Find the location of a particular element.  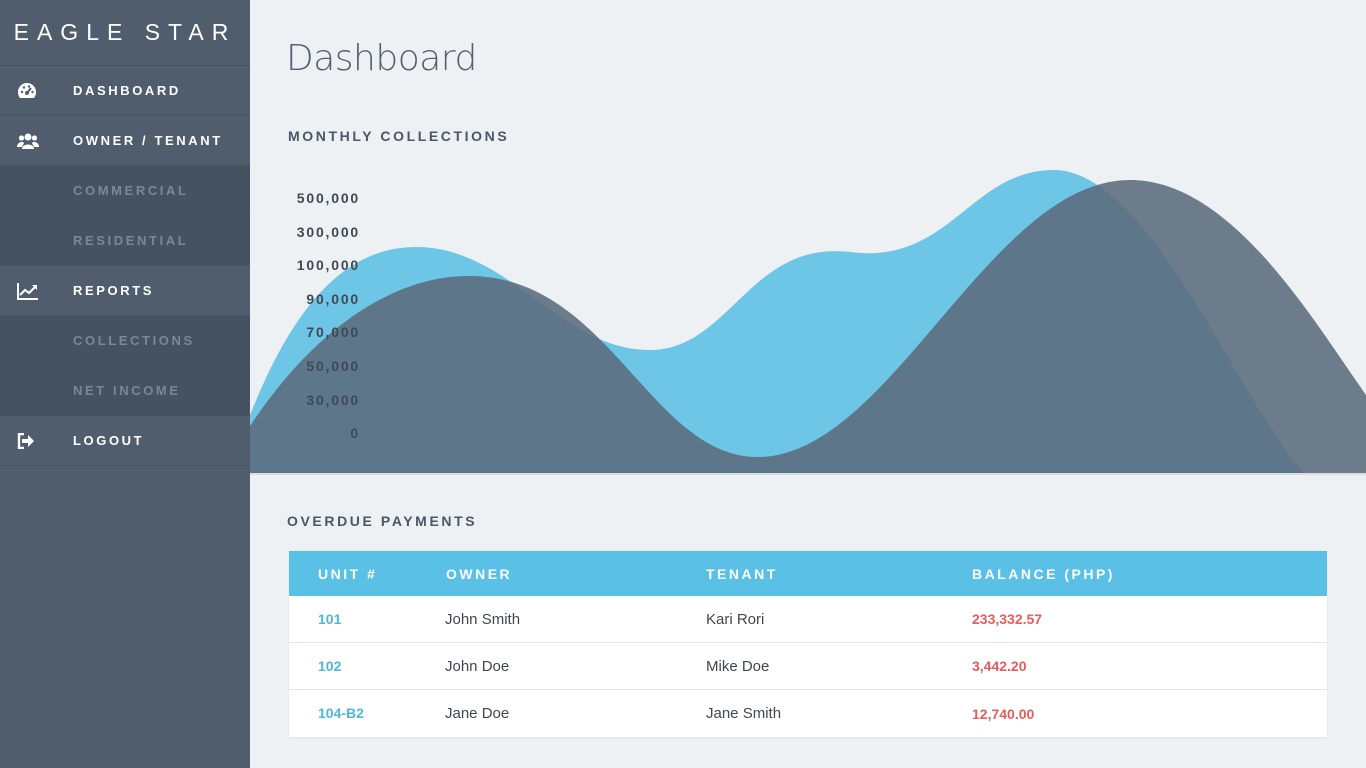

users-icon is located at coordinates (36, 141).